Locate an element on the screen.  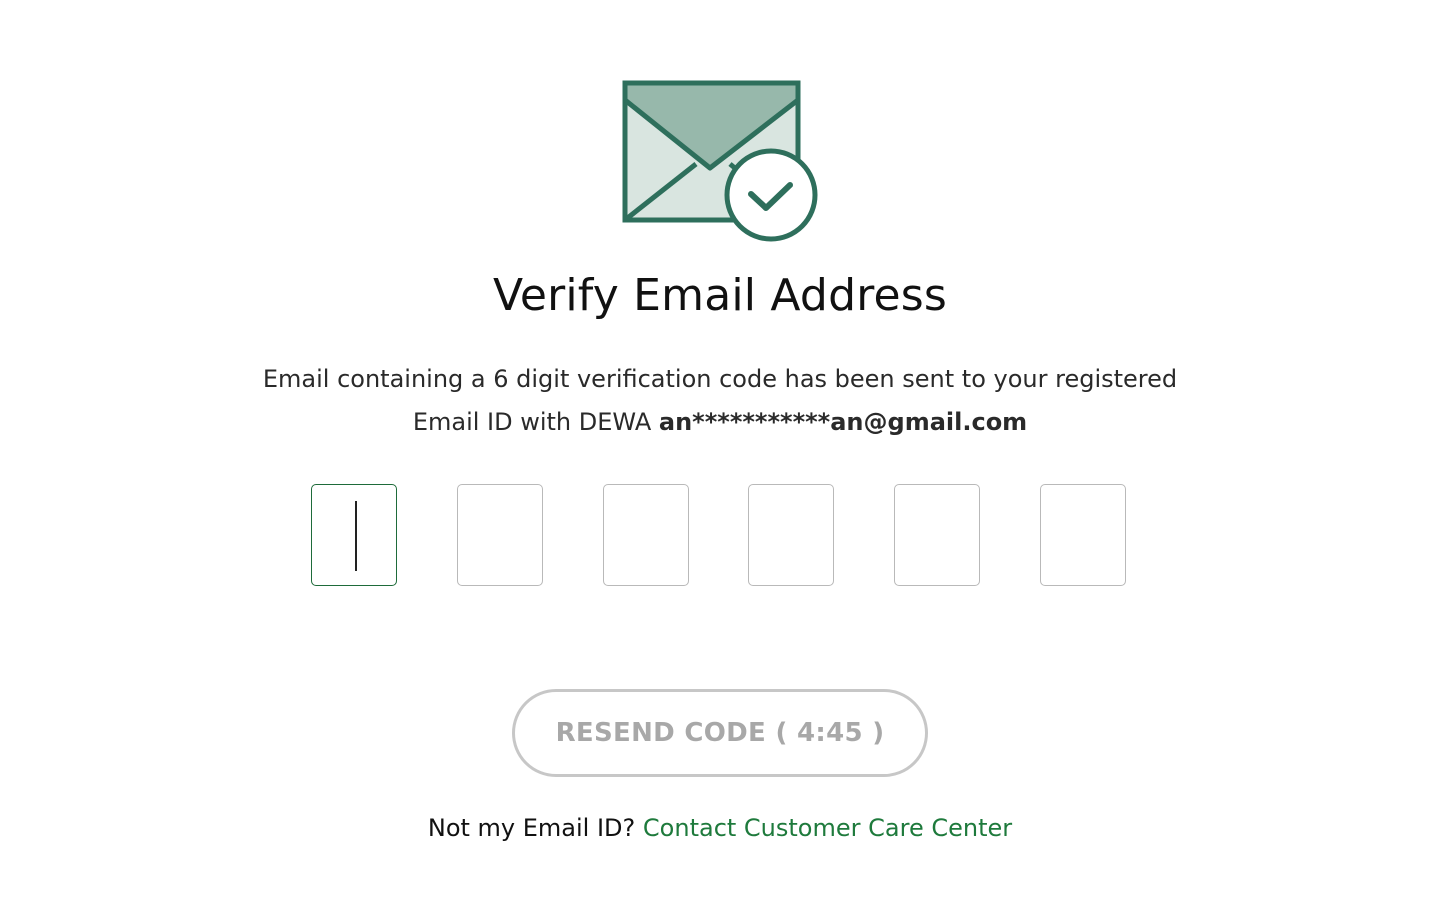
email-verified-icon is located at coordinates (720, 161).